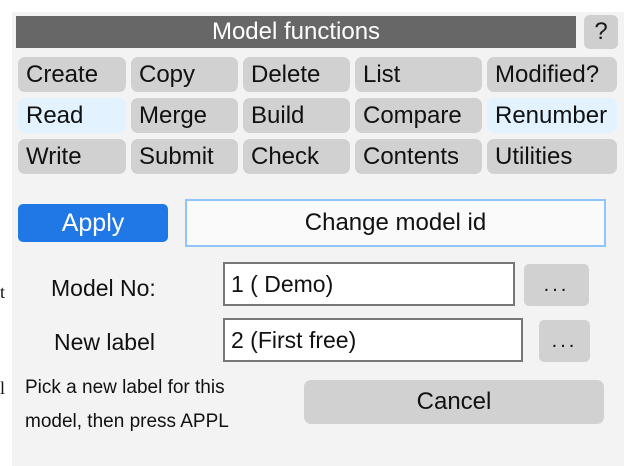 The image size is (624, 466). I want to click on clipped-text-fragment-top: t, so click(3, 292).